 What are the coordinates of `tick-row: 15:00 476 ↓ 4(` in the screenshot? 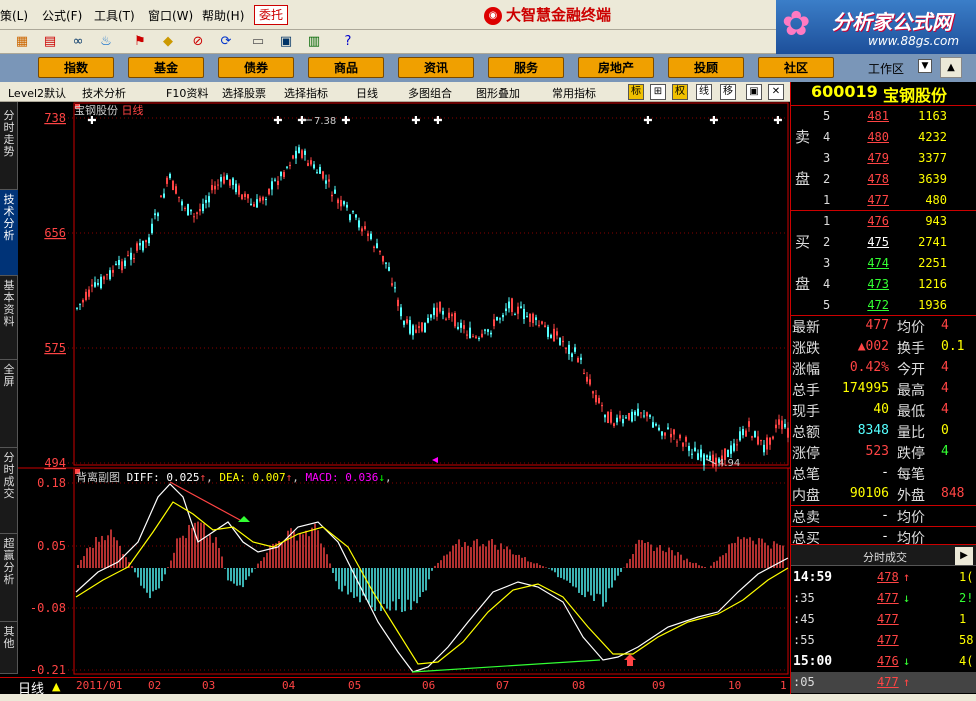 It's located at (883, 661).